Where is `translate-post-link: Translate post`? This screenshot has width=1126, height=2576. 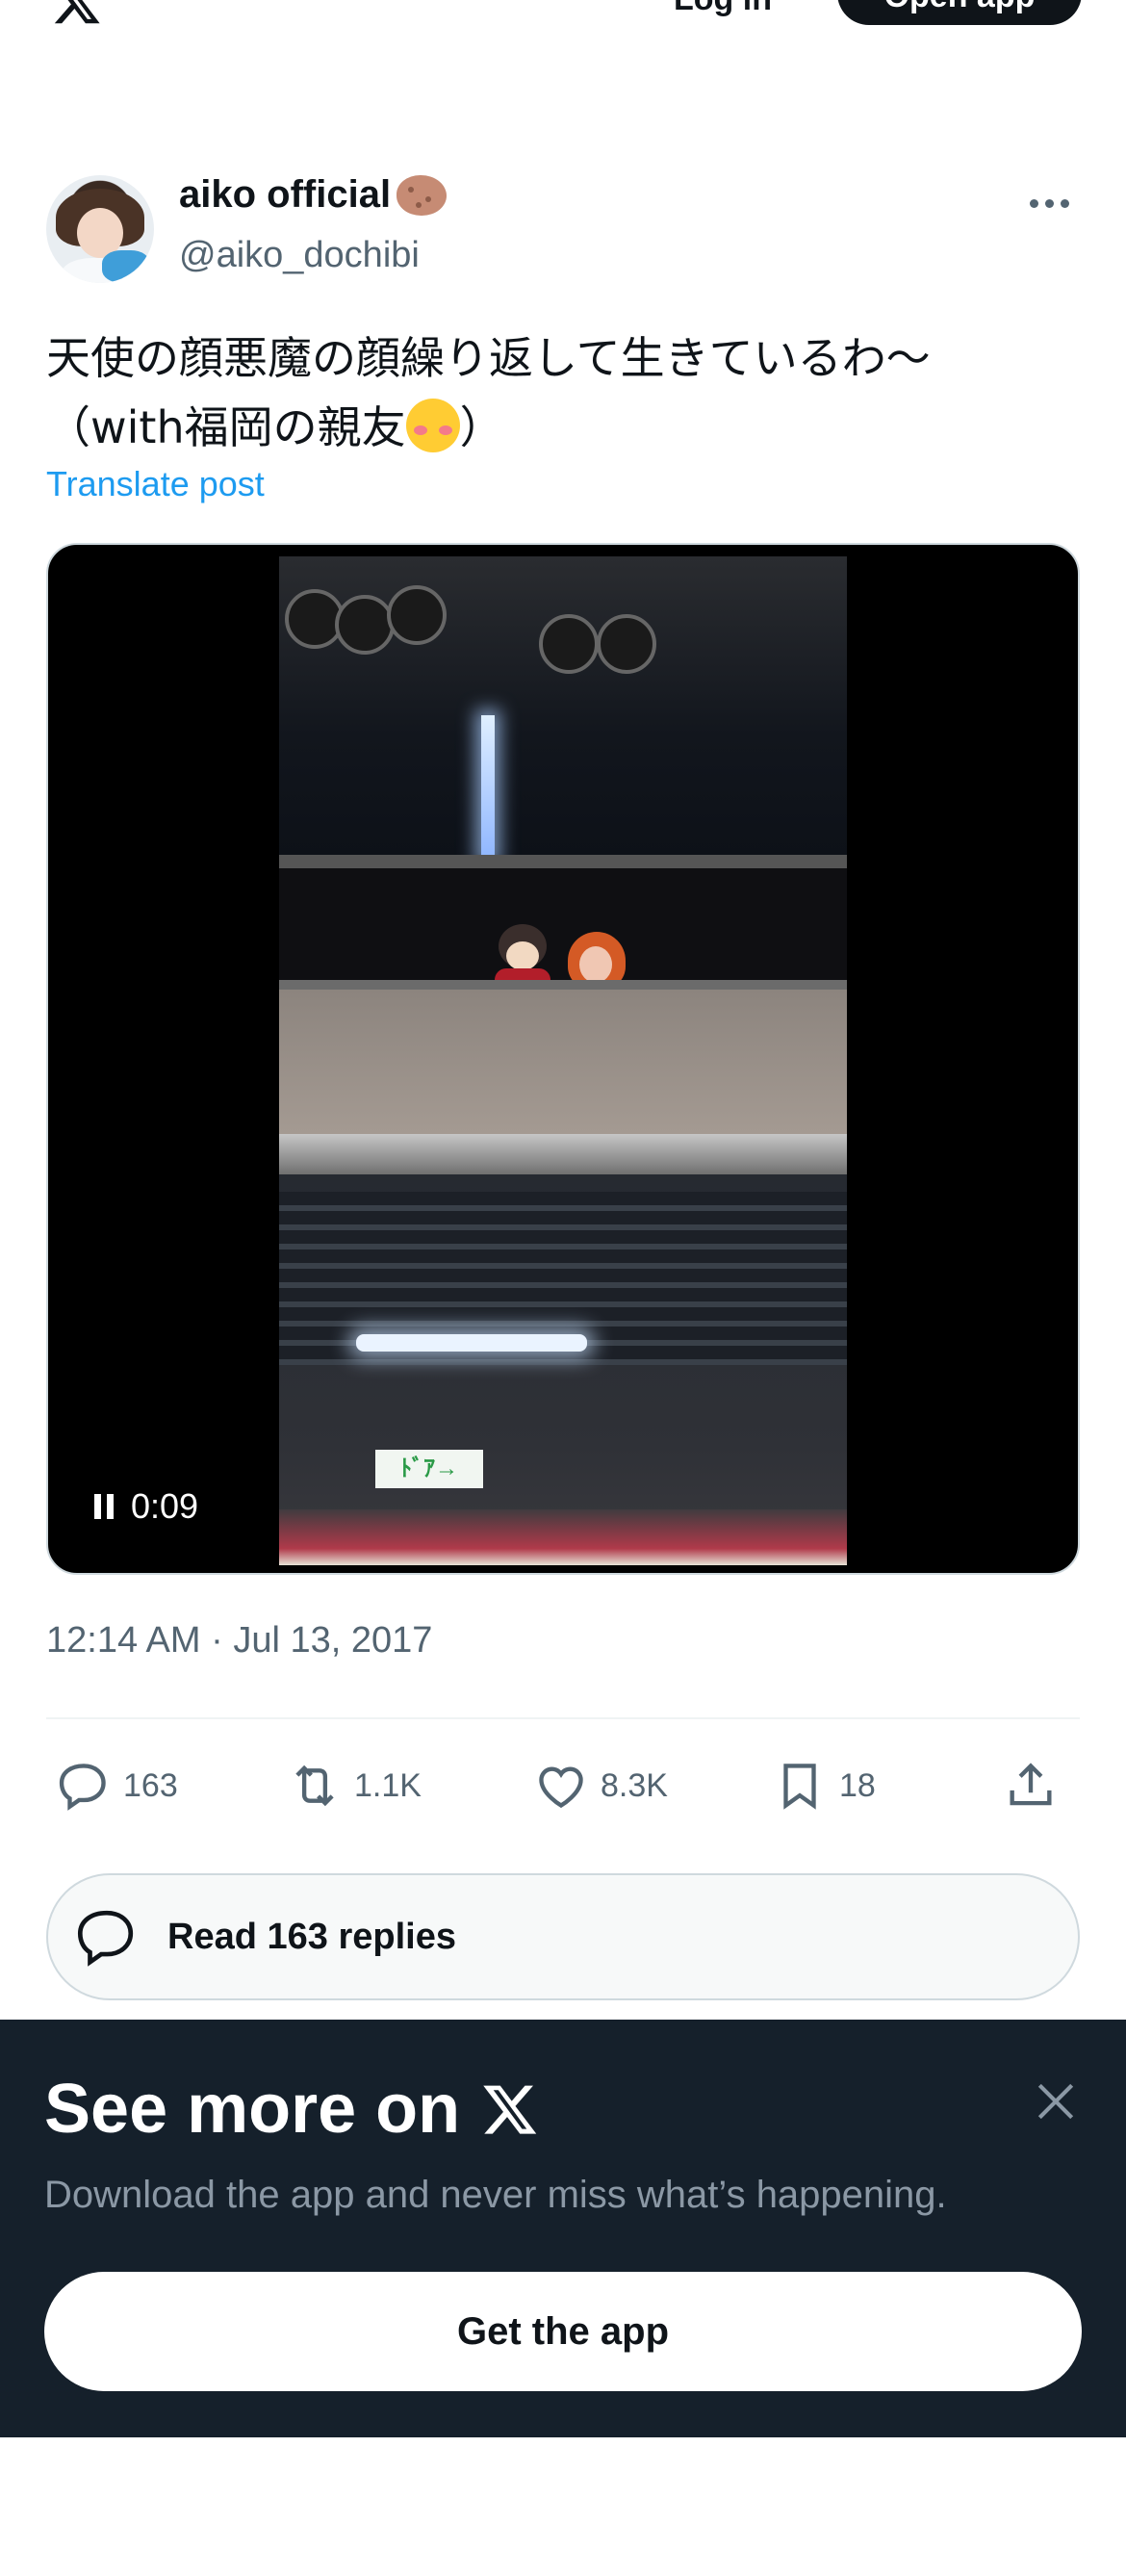
translate-post-link: Translate post is located at coordinates (156, 484).